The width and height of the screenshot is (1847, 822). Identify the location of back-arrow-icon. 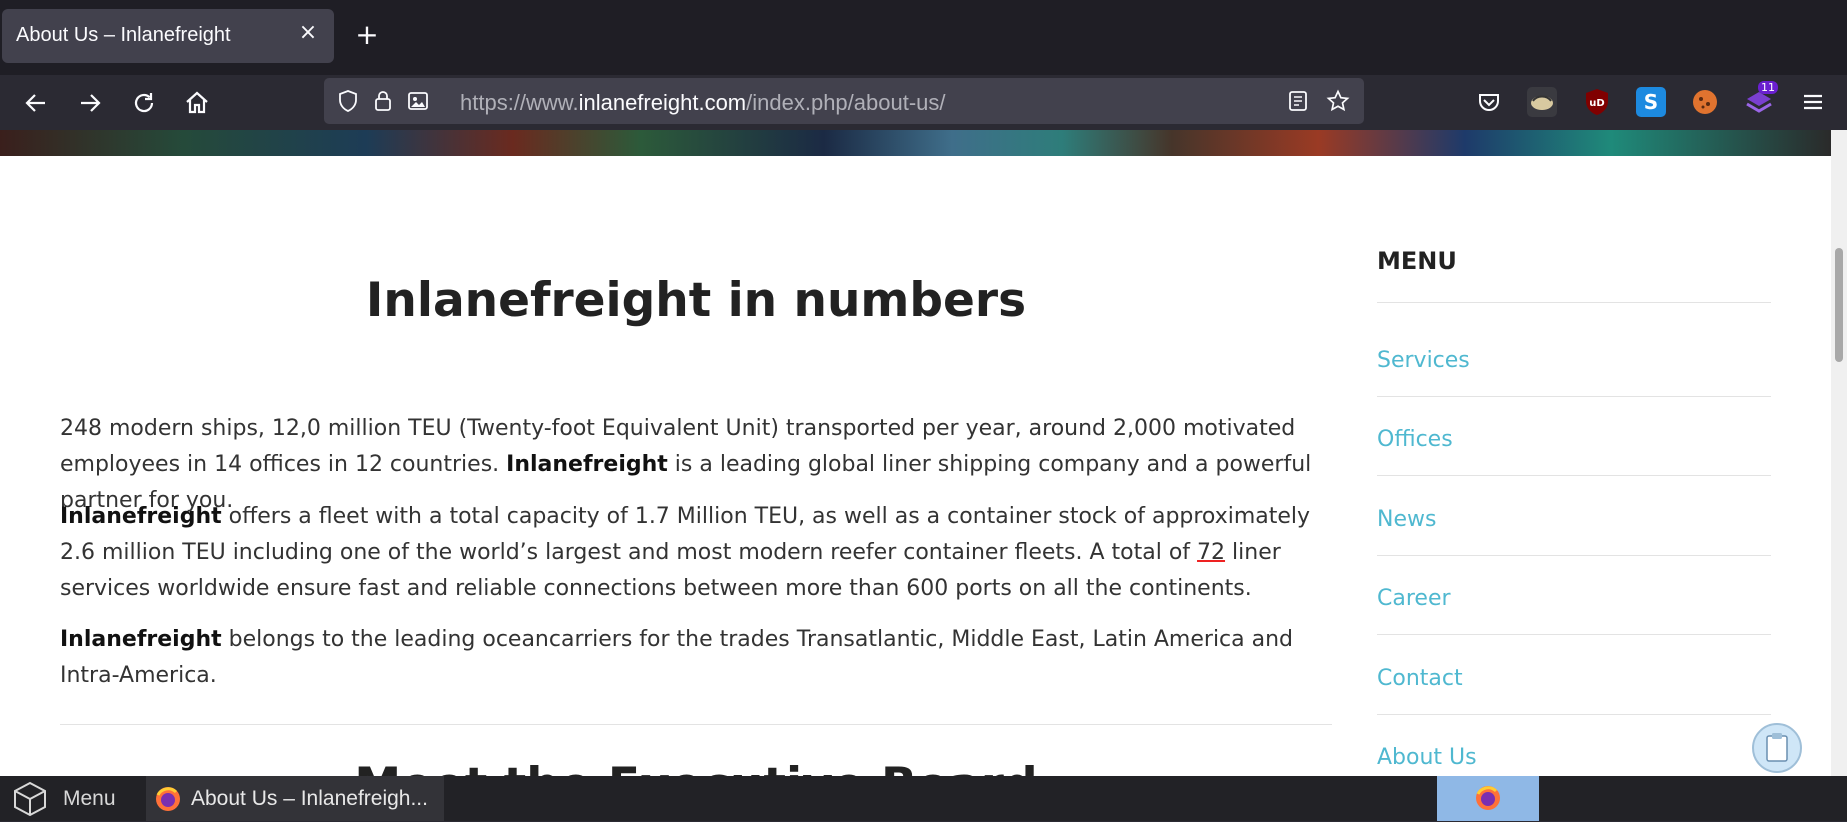
(35, 103).